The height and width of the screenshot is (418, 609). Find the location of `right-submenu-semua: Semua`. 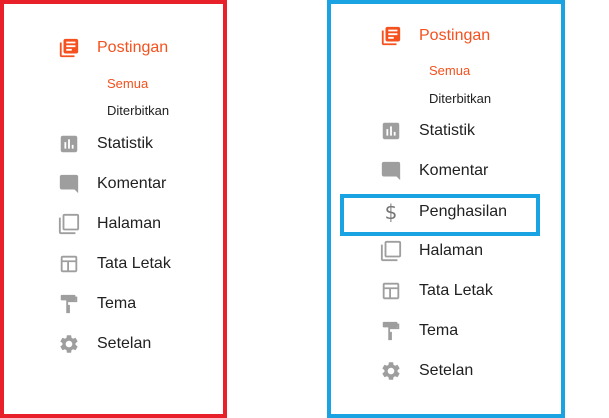

right-submenu-semua: Semua is located at coordinates (449, 70).